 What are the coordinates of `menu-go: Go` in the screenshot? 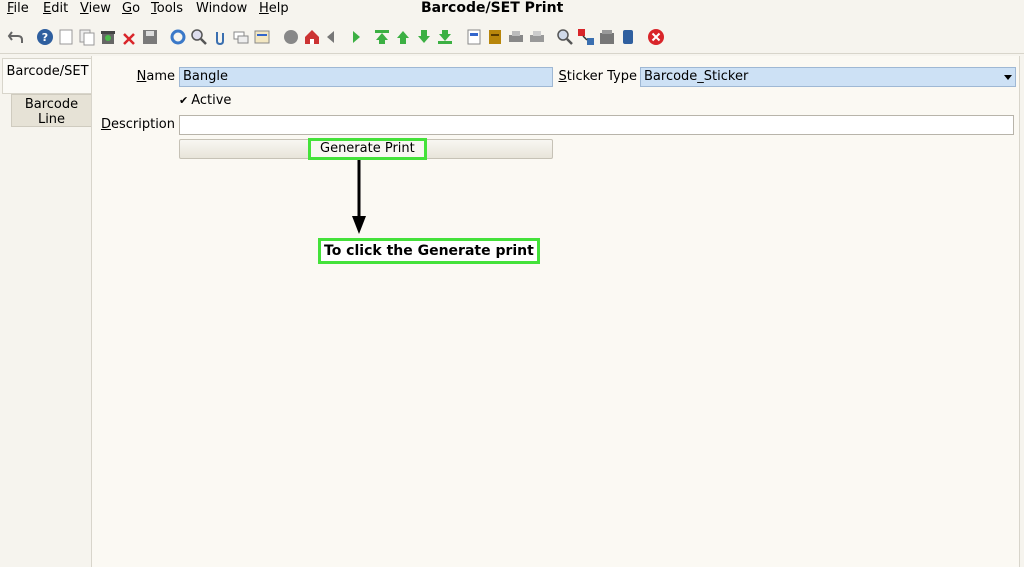 It's located at (131, 8).